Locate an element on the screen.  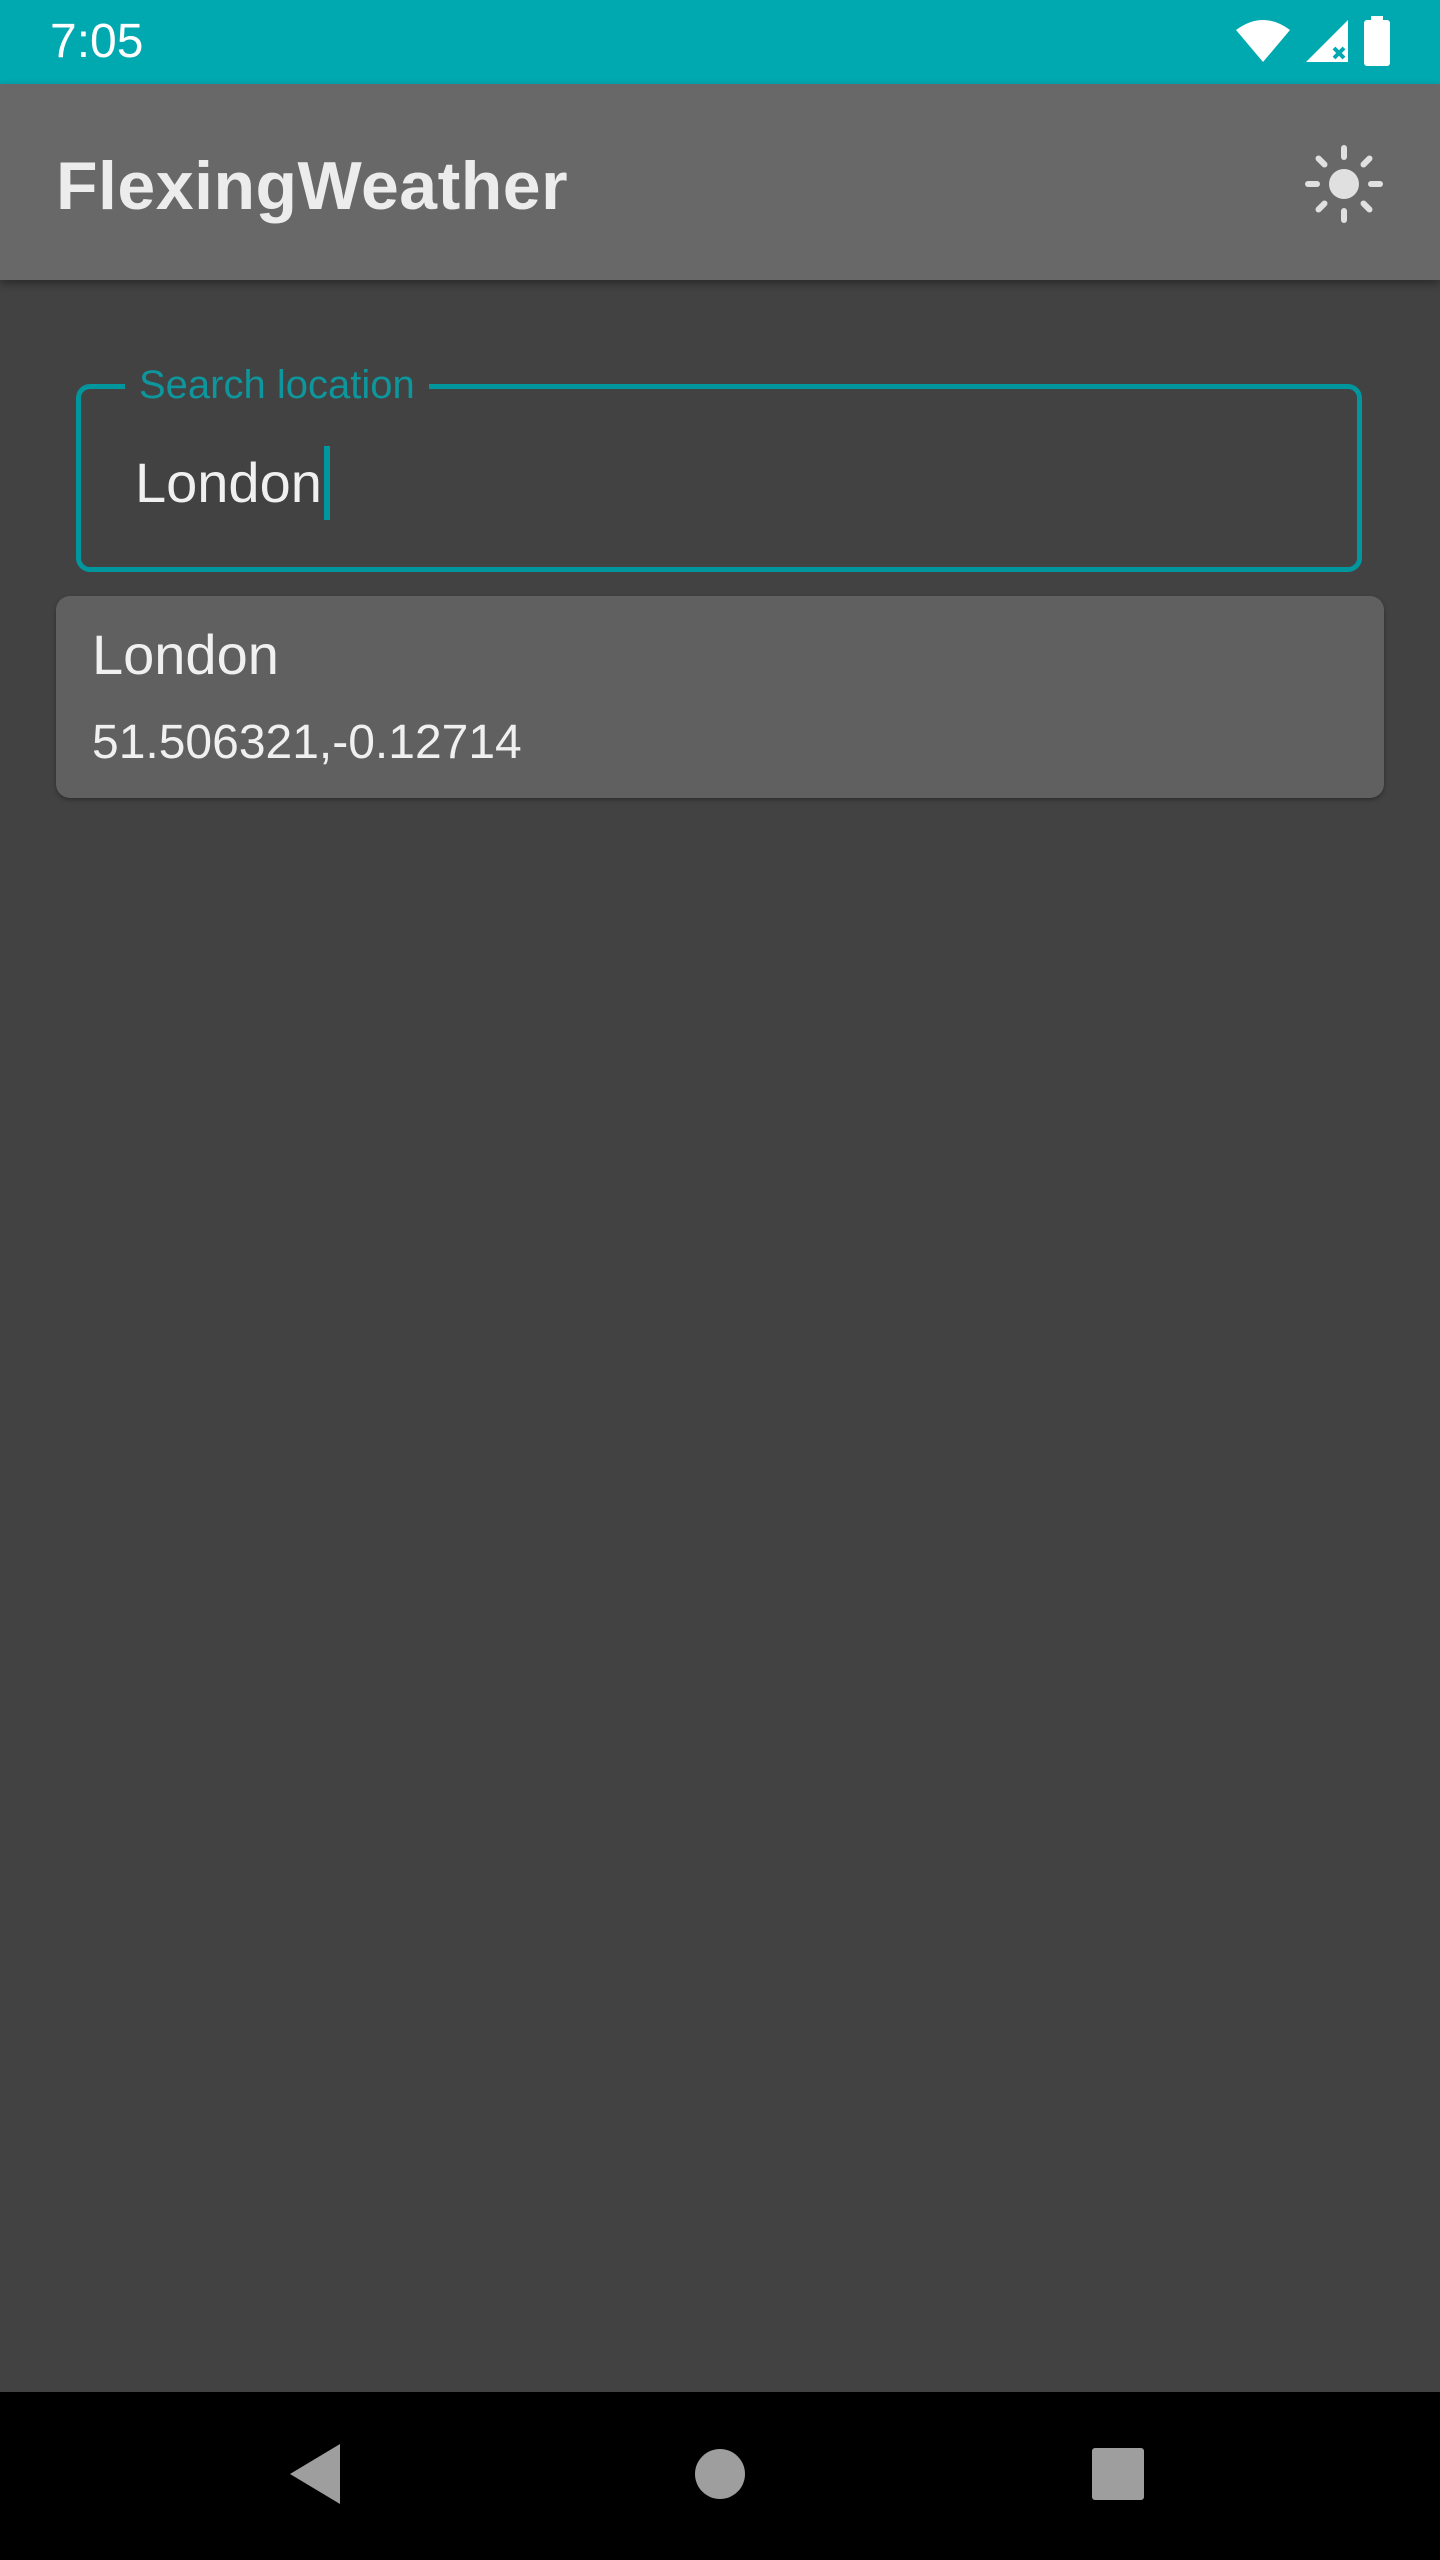
sun-icon is located at coordinates (1344, 186).